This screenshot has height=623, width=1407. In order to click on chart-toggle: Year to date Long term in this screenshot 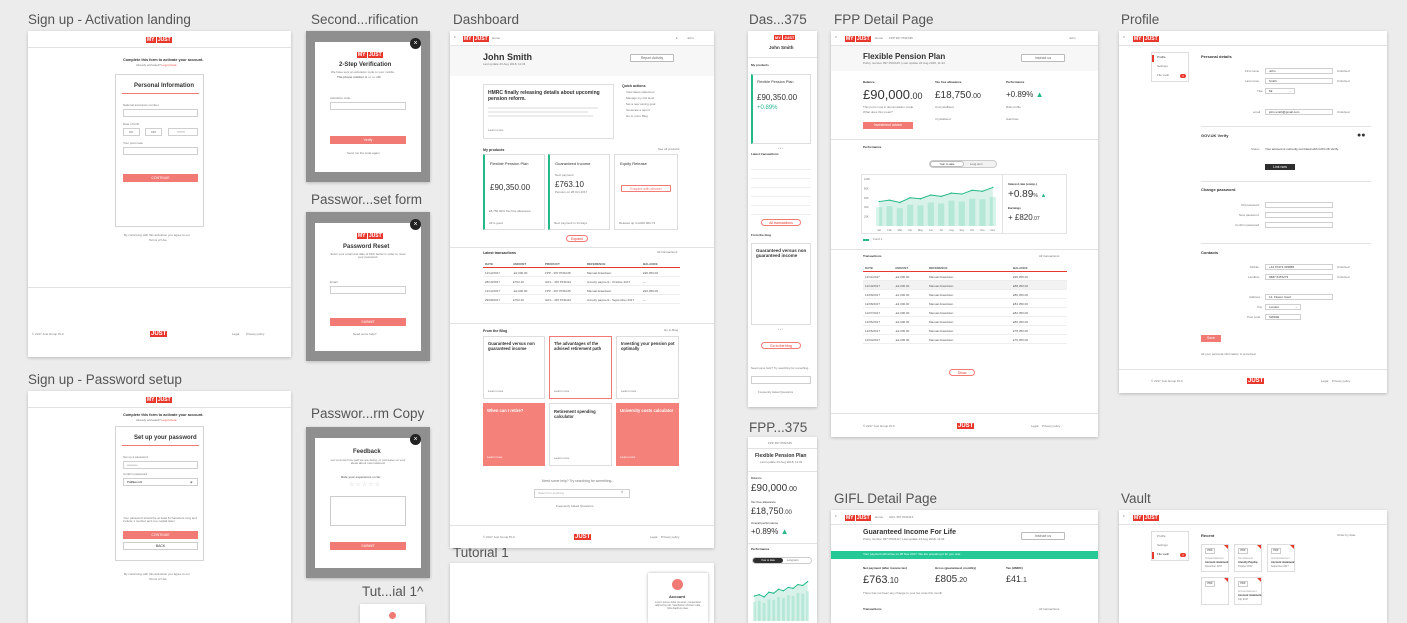, I will do `click(963, 164)`.